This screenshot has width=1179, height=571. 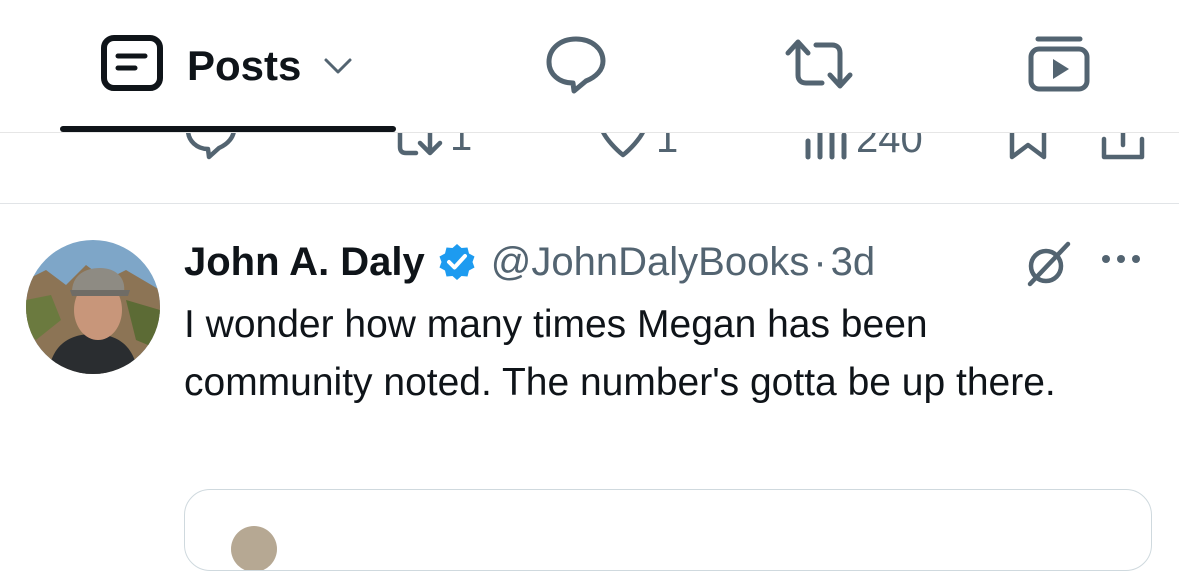 I want to click on heart-icon, so click(x=623, y=153).